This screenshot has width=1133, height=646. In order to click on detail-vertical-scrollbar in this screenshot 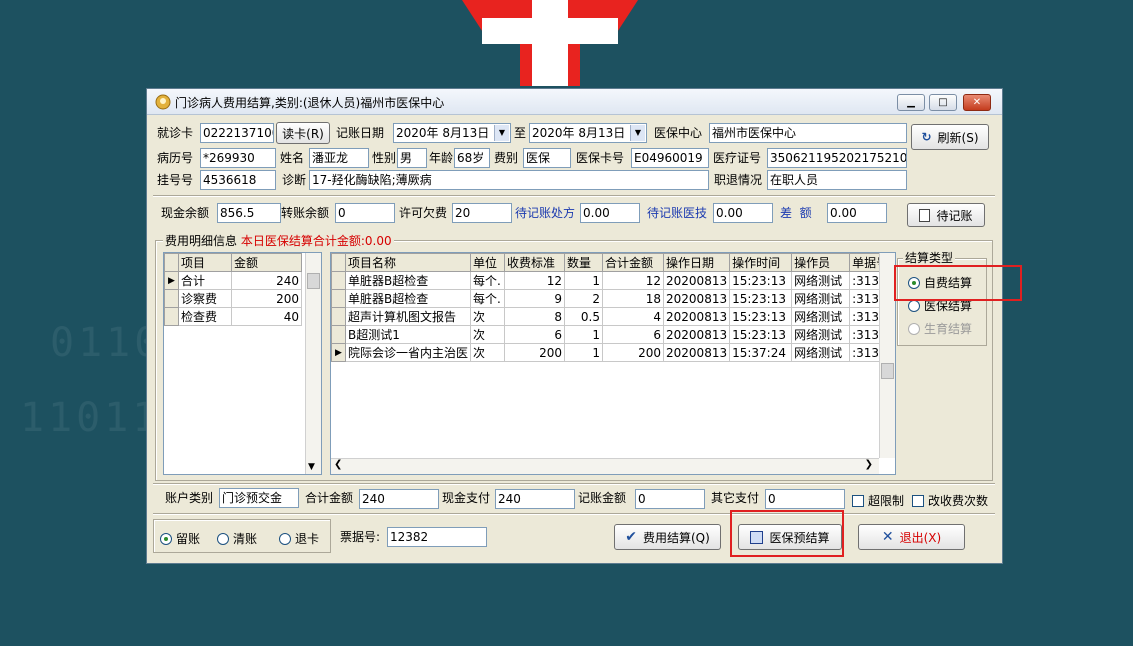, I will do `click(887, 355)`.